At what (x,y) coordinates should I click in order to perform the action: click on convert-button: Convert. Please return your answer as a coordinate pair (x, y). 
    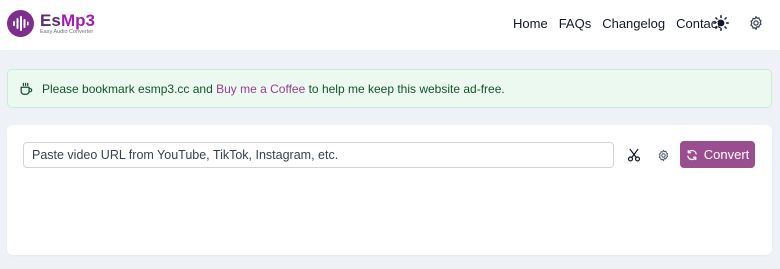
    Looking at the image, I should click on (717, 154).